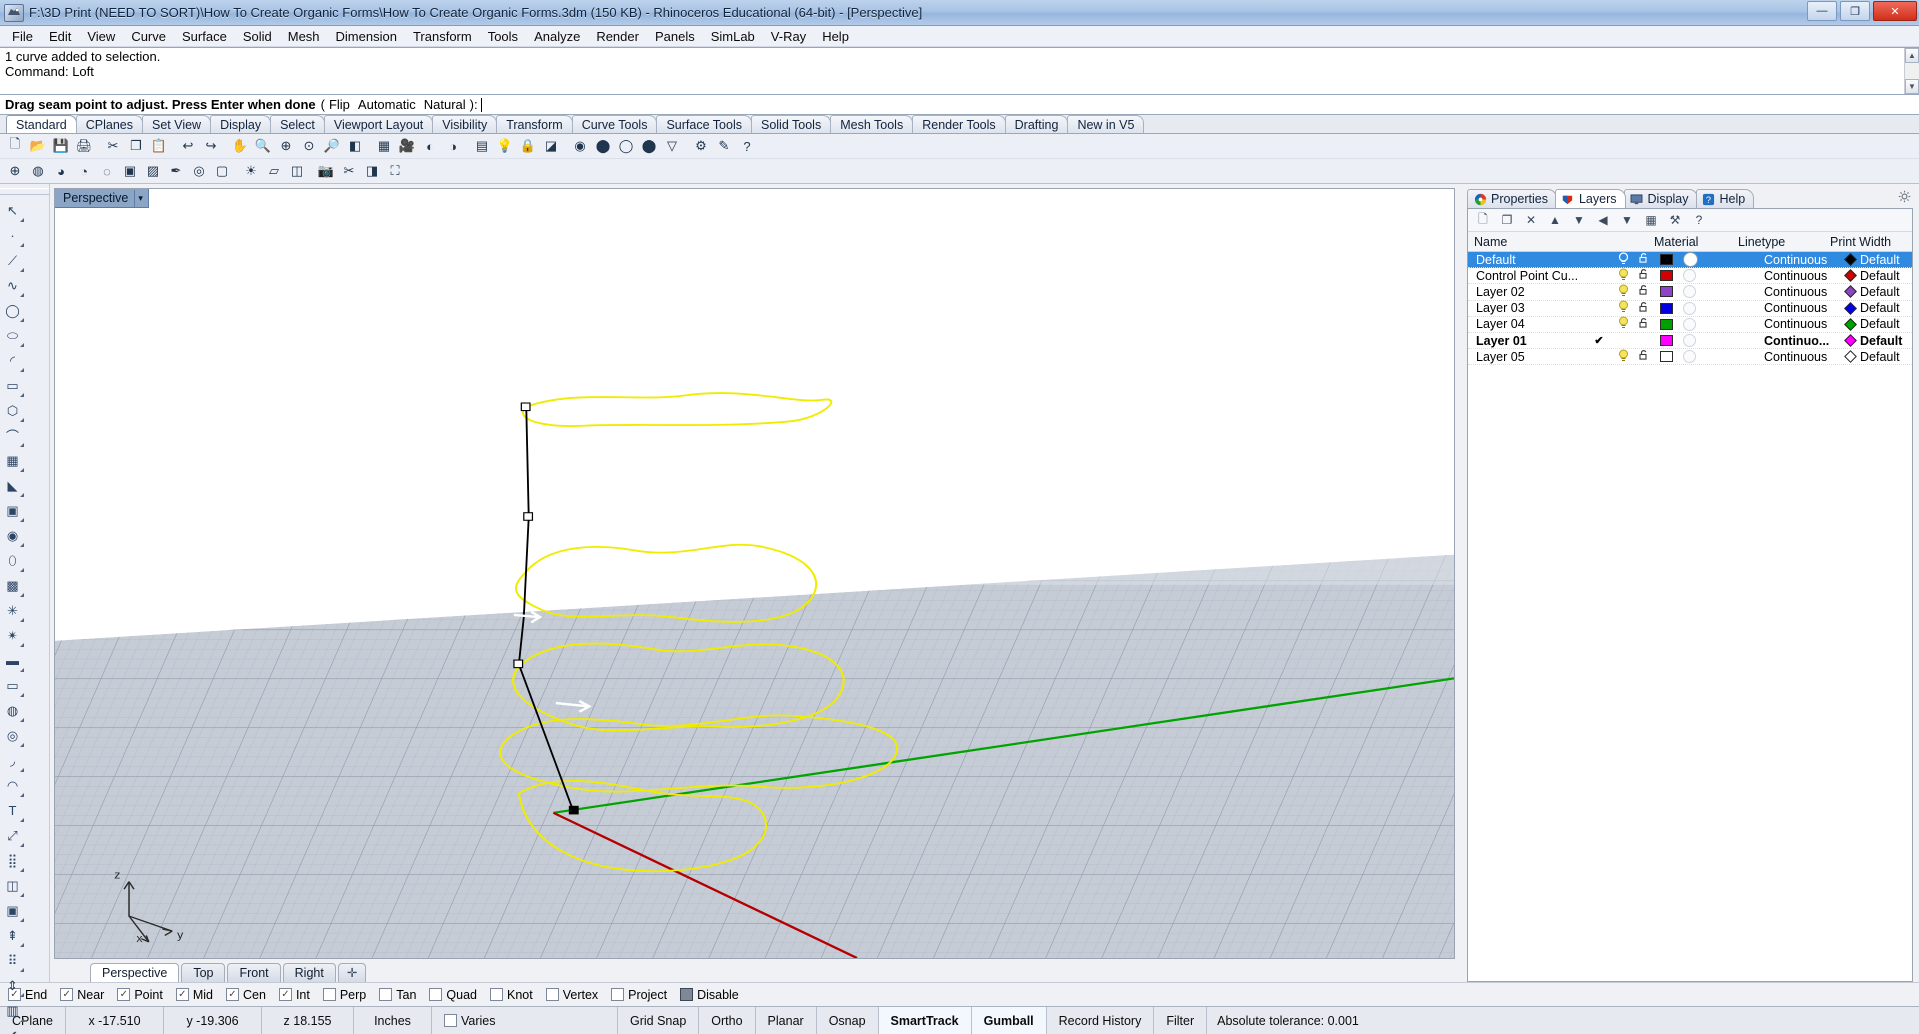 This screenshot has width=1919, height=1034. Describe the element at coordinates (1690, 357) in the screenshot. I see `layer-row: Layer 05 Continuous Default` at that location.